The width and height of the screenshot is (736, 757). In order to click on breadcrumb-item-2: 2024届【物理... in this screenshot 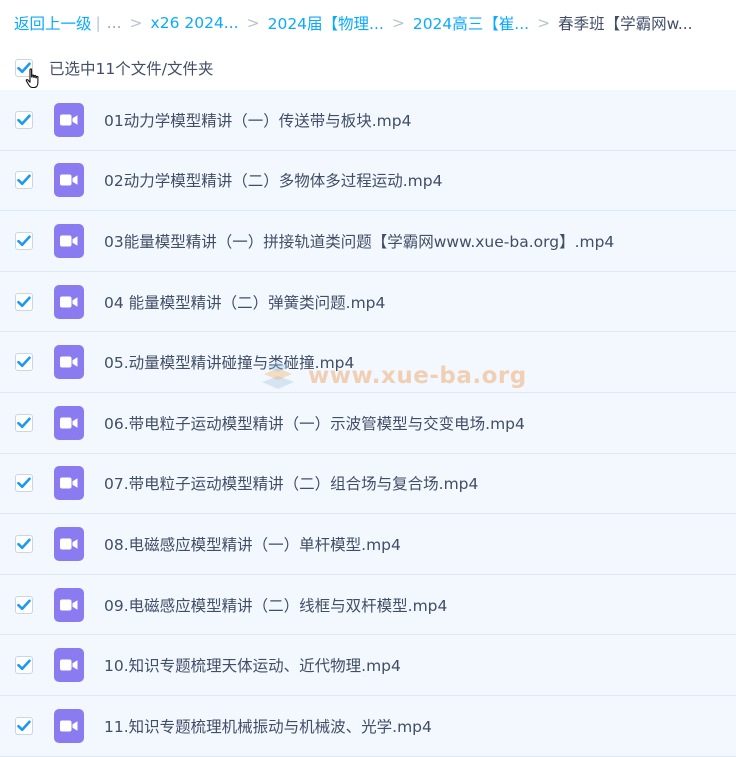, I will do `click(326, 23)`.